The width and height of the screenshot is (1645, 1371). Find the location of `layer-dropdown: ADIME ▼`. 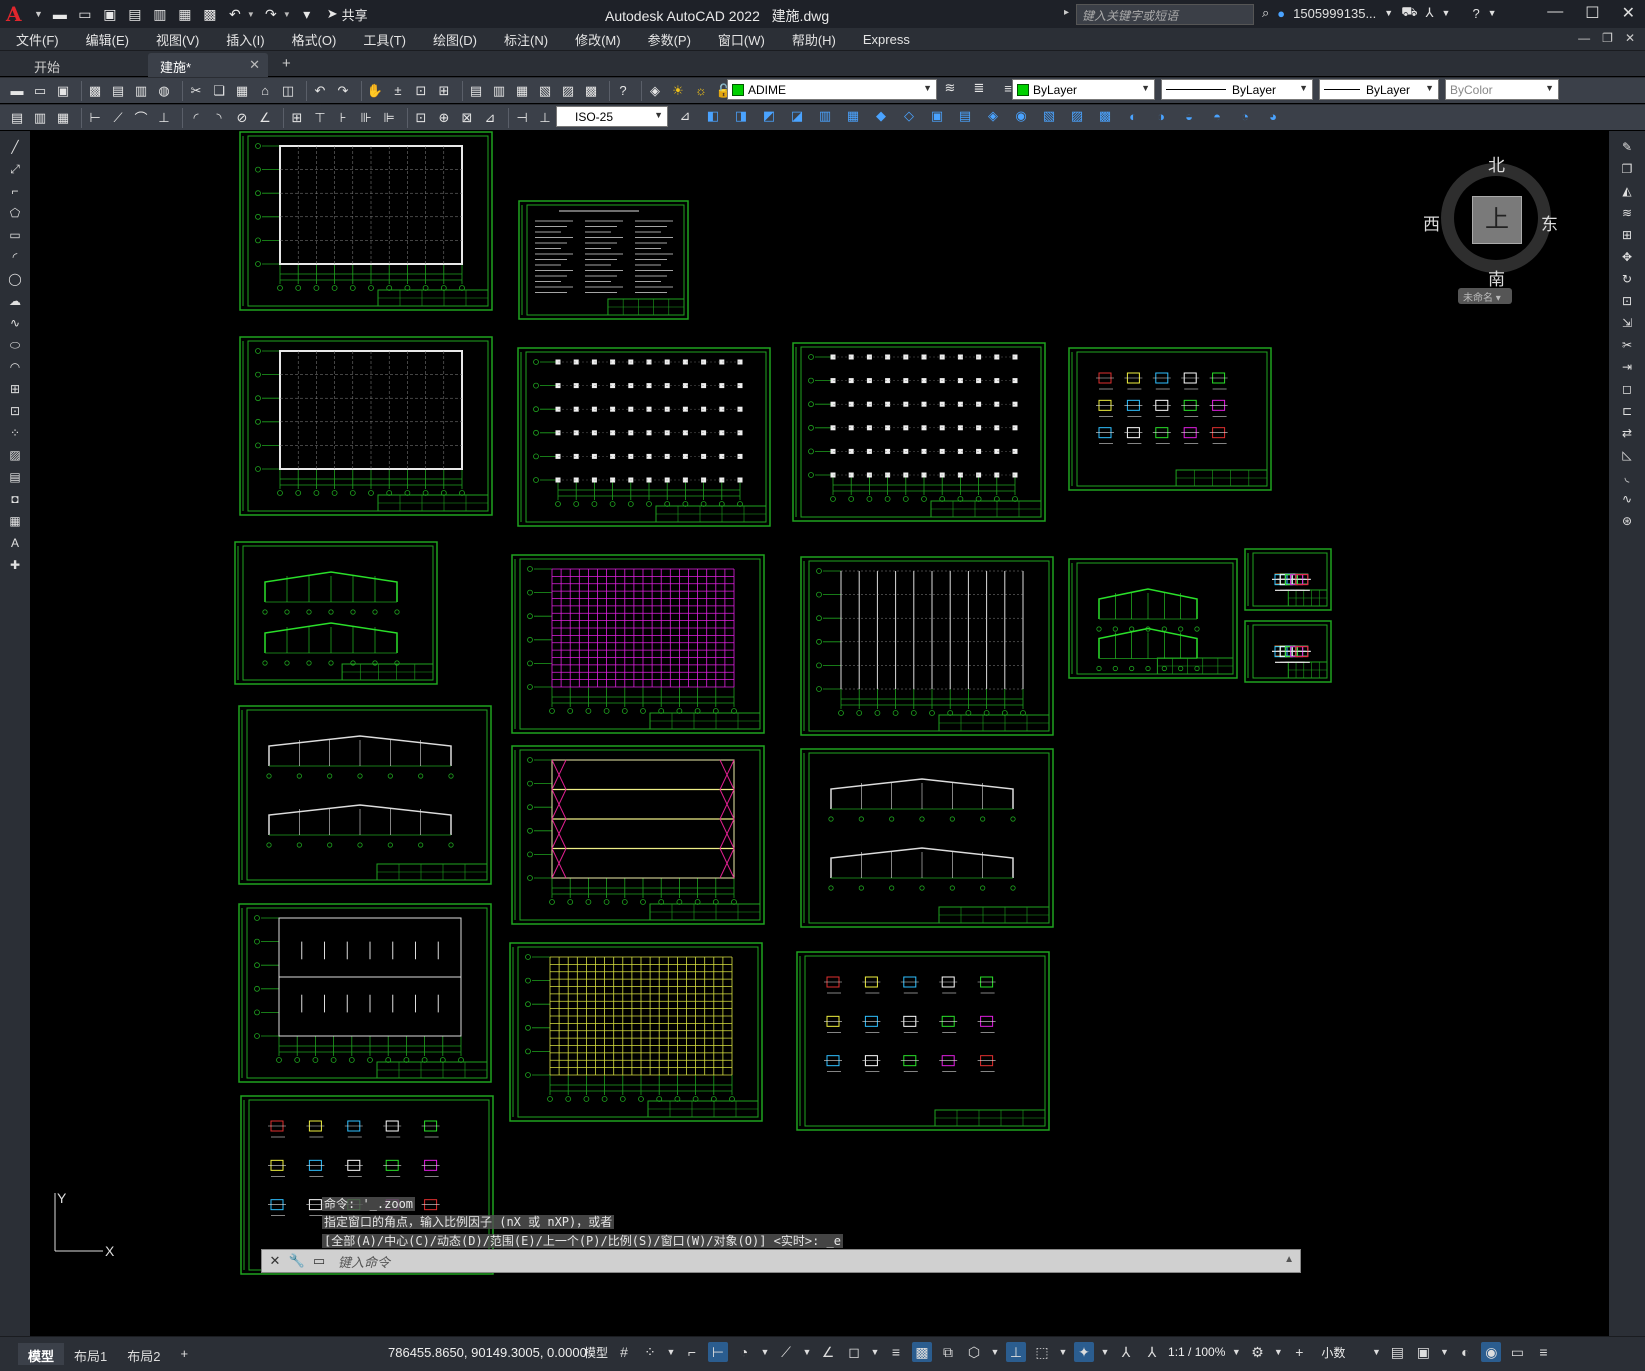

layer-dropdown: ADIME ▼ is located at coordinates (832, 89).